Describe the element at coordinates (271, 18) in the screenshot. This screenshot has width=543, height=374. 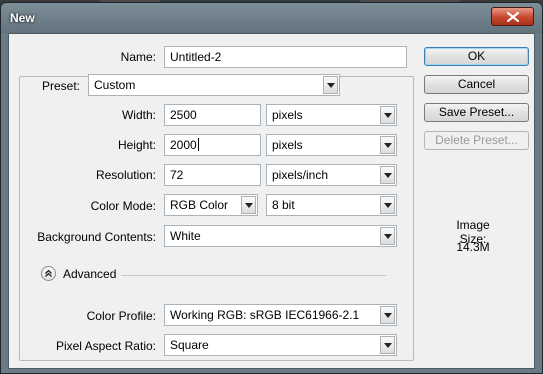
I see `title-bar: New` at that location.